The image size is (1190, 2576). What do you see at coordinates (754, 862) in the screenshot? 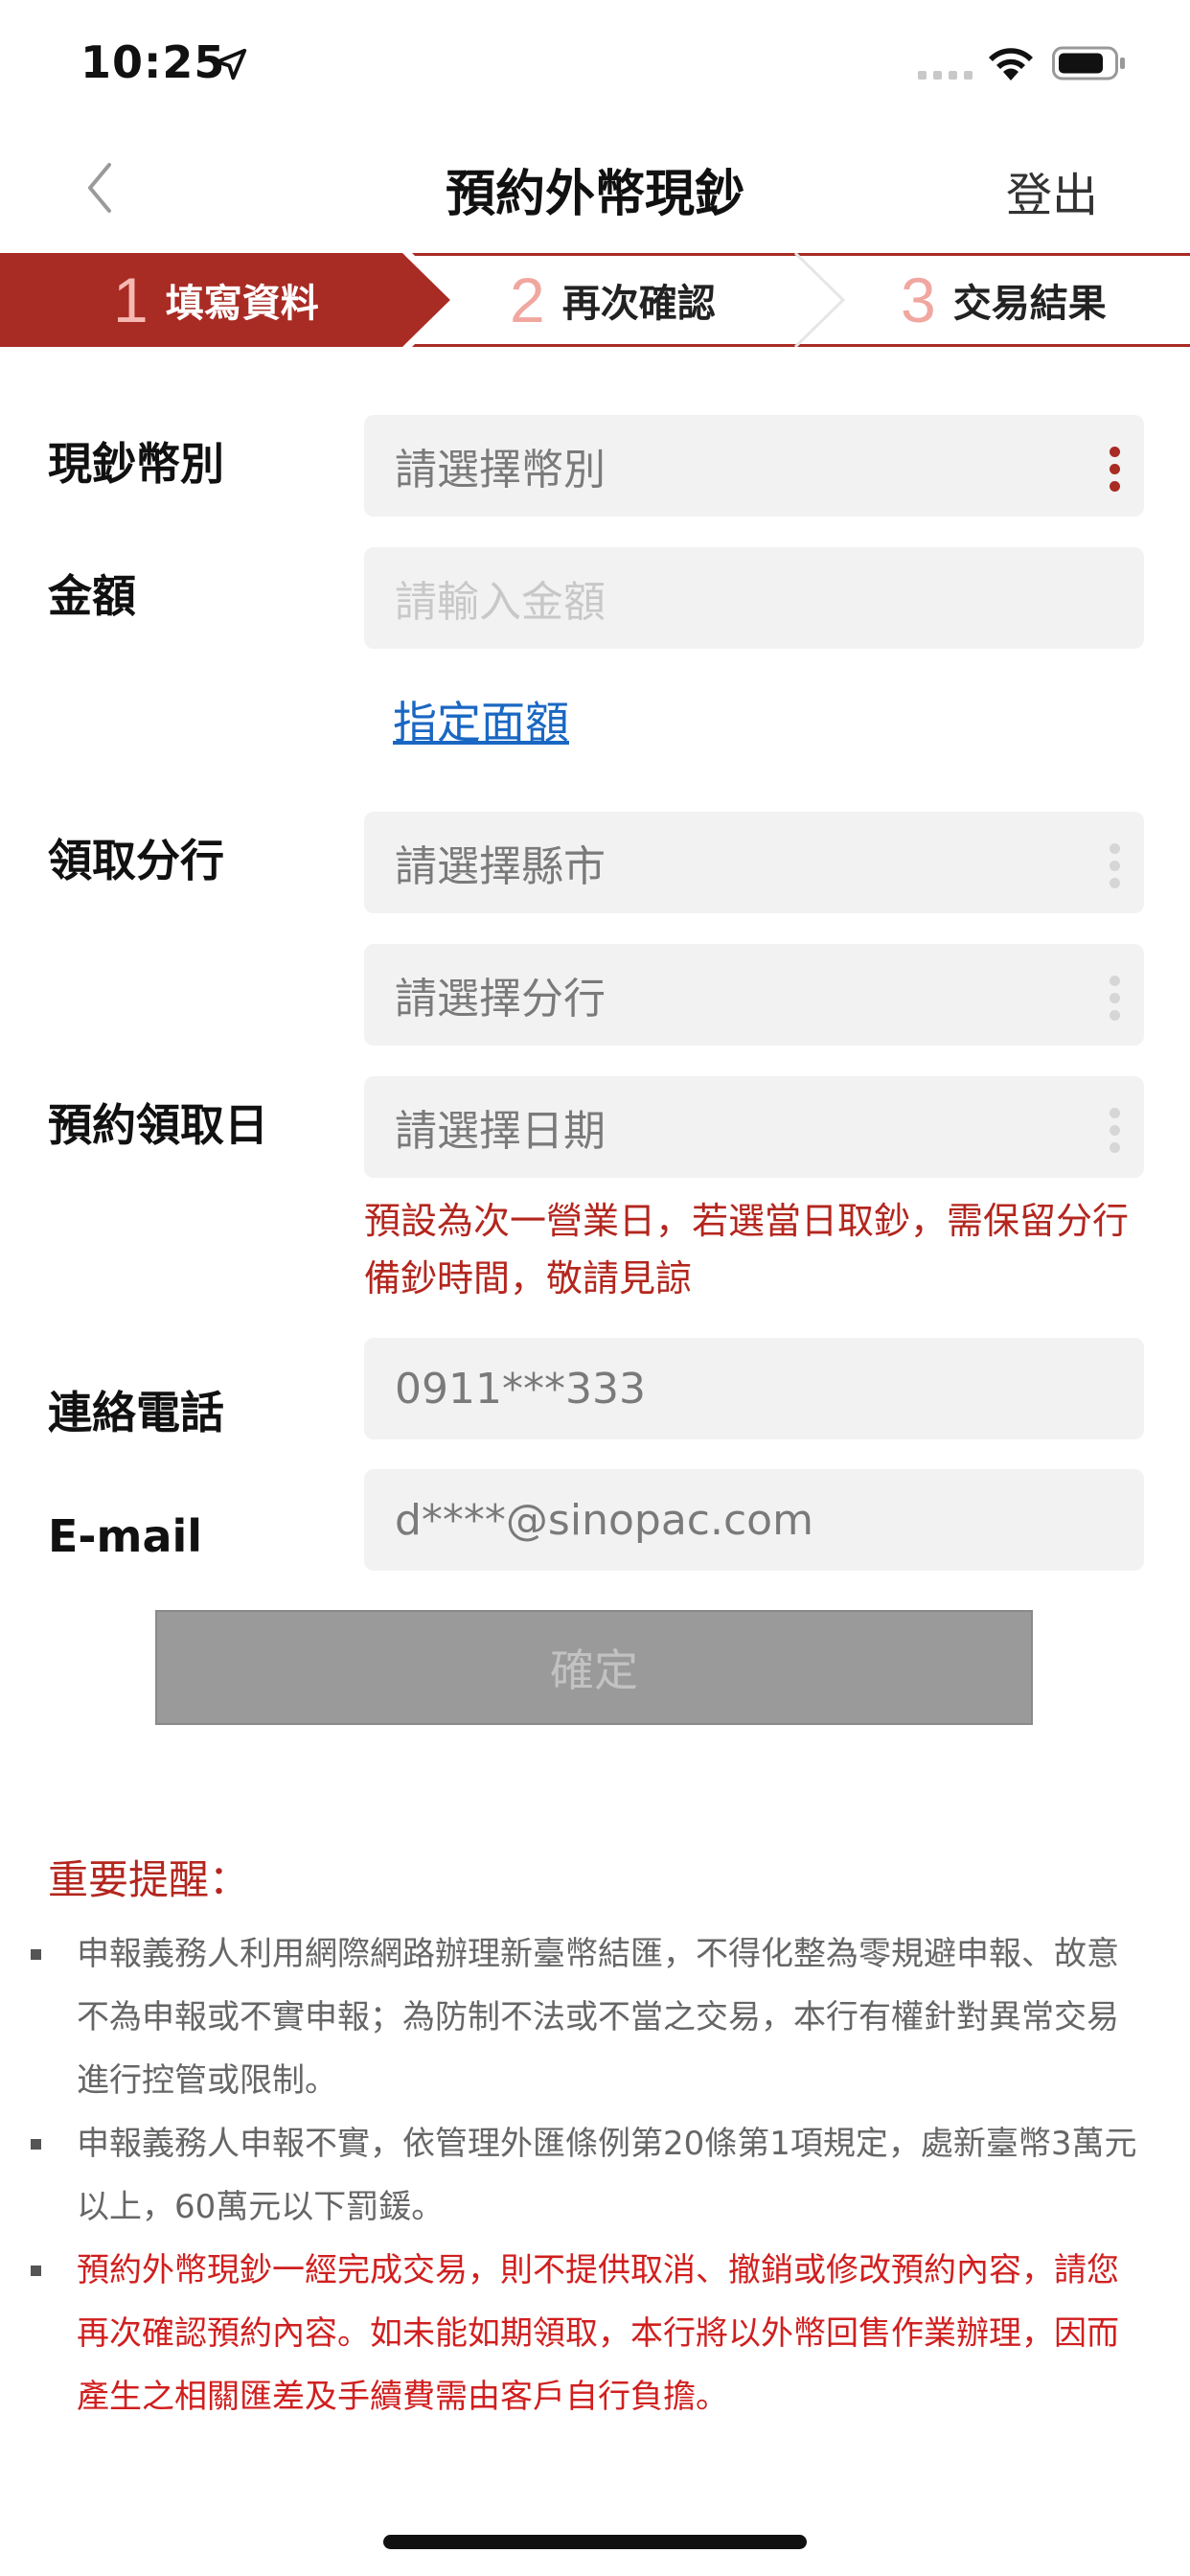
I see `city-select: 請選擇縣市` at bounding box center [754, 862].